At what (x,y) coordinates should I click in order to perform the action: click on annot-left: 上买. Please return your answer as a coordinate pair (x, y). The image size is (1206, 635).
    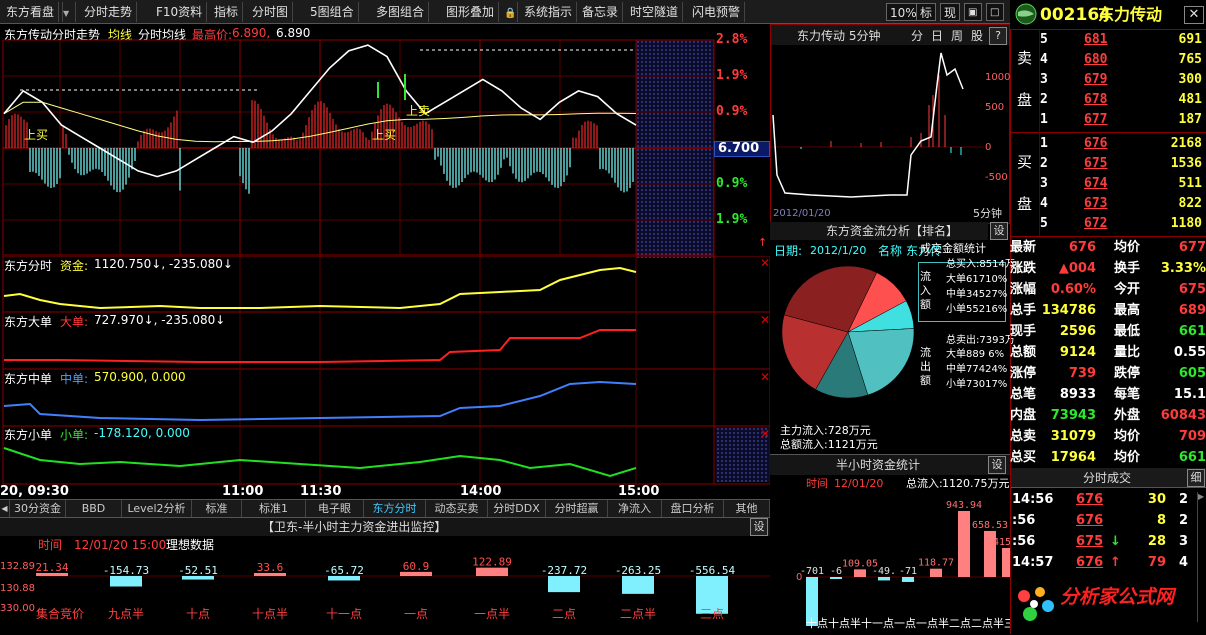
    Looking at the image, I should click on (36, 135).